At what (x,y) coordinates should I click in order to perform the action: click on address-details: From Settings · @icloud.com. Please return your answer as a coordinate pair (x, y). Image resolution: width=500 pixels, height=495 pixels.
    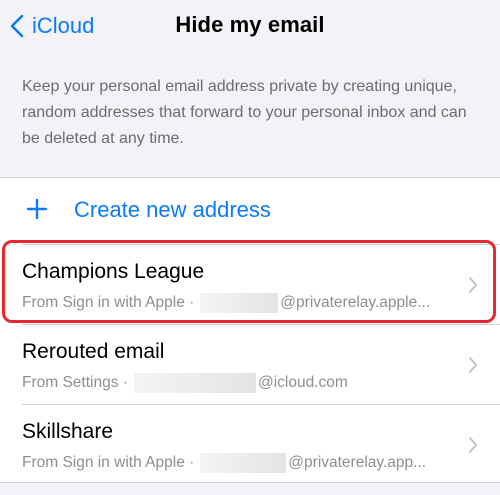
    Looking at the image, I should click on (185, 383).